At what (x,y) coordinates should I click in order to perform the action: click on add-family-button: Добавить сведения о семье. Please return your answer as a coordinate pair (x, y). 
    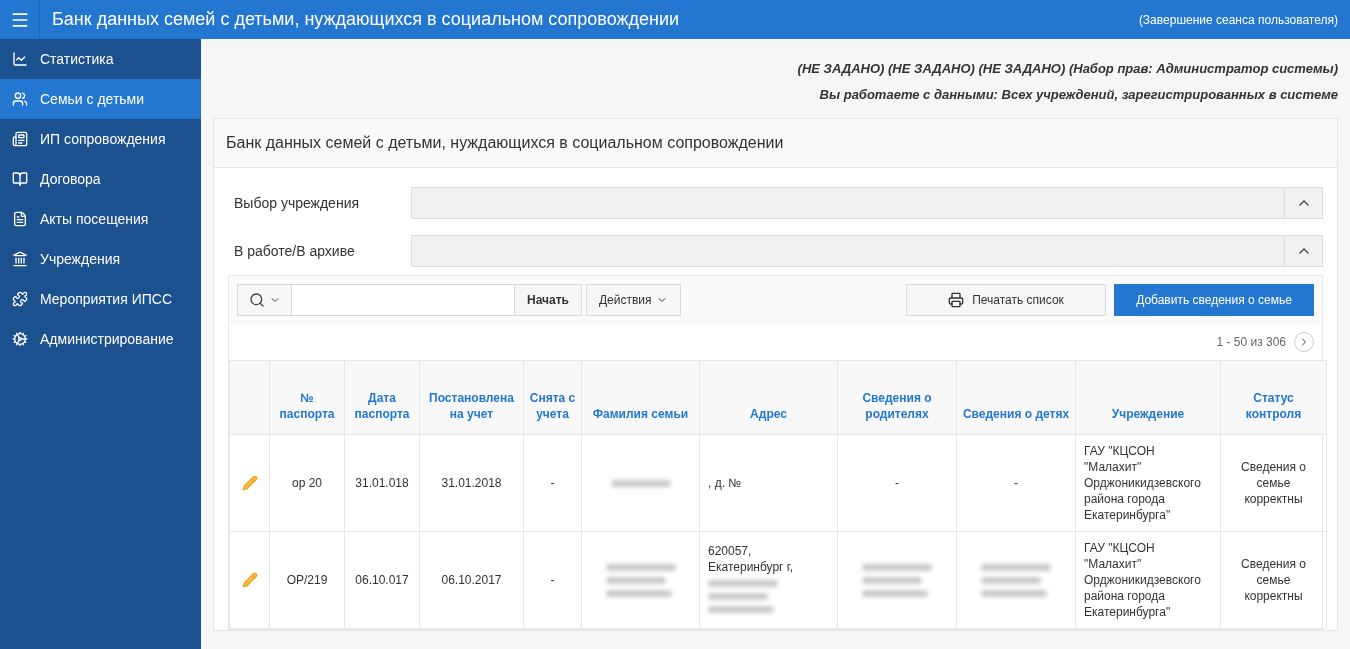
    Looking at the image, I should click on (1214, 300).